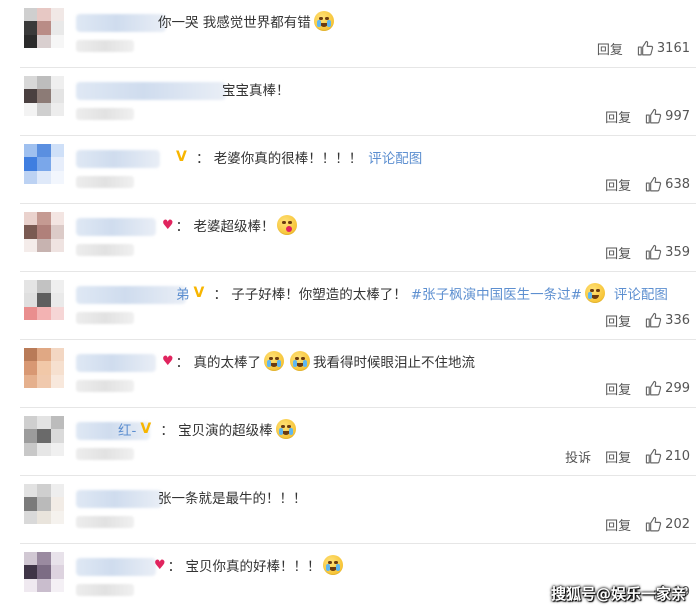 This screenshot has height=608, width=696. I want to click on like-button: 3161, so click(663, 48).